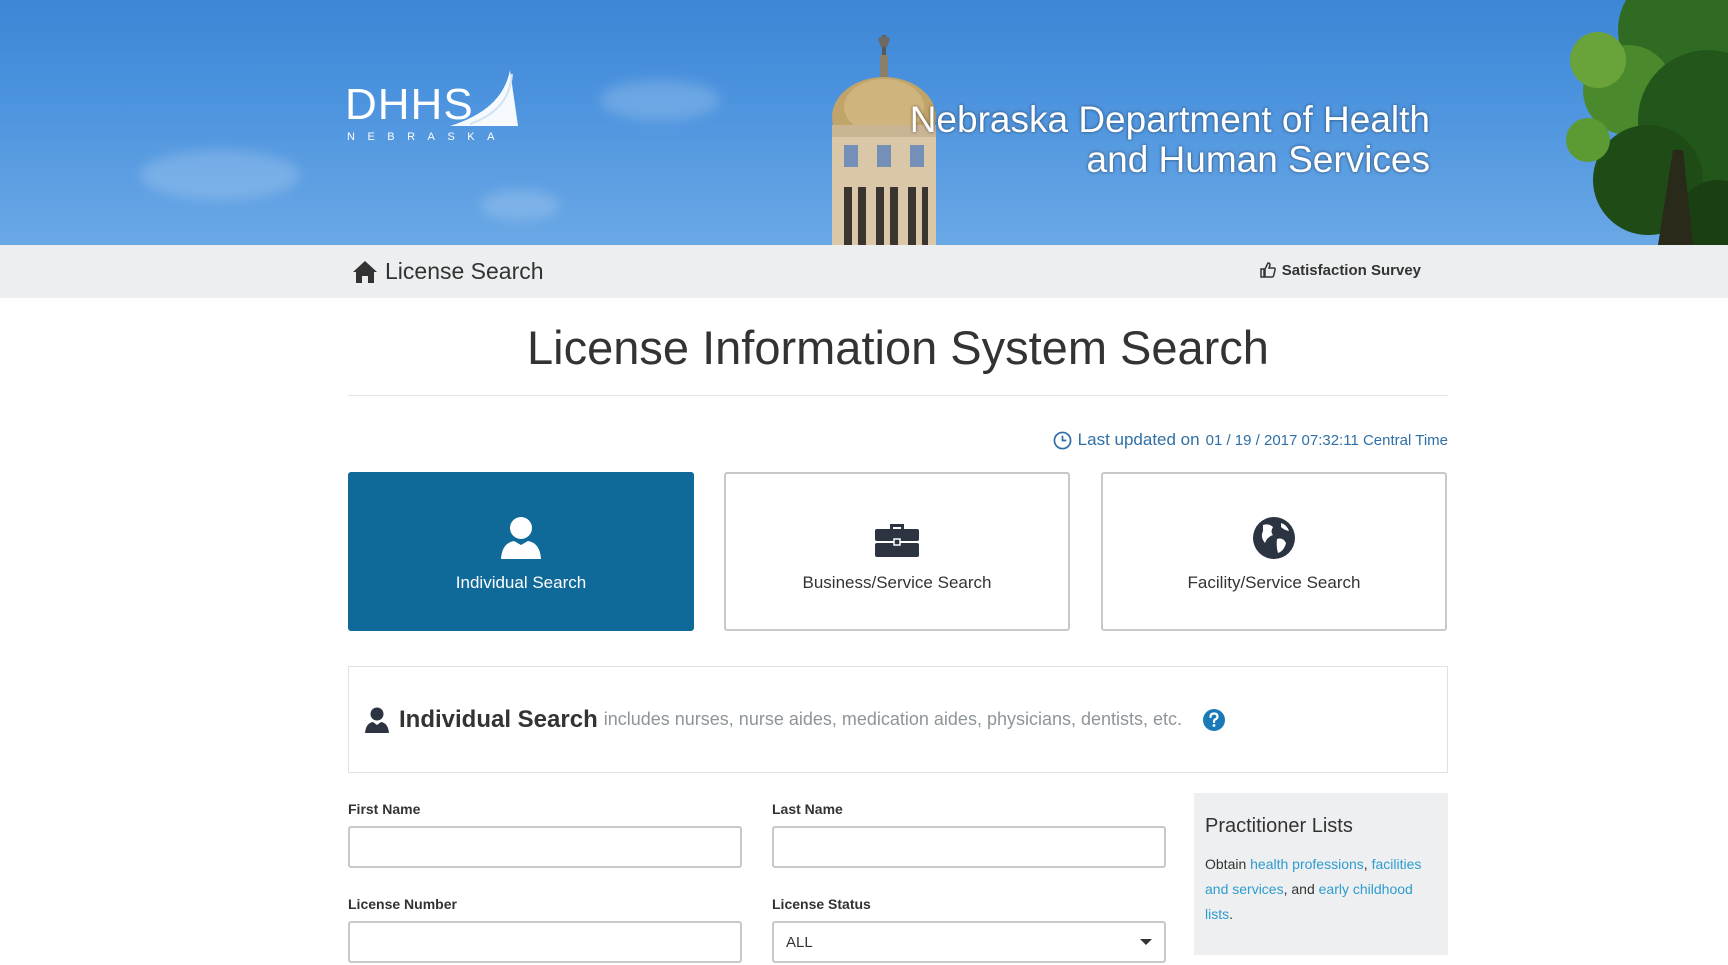  Describe the element at coordinates (898, 347) in the screenshot. I see `page-title: License Information System Search` at that location.